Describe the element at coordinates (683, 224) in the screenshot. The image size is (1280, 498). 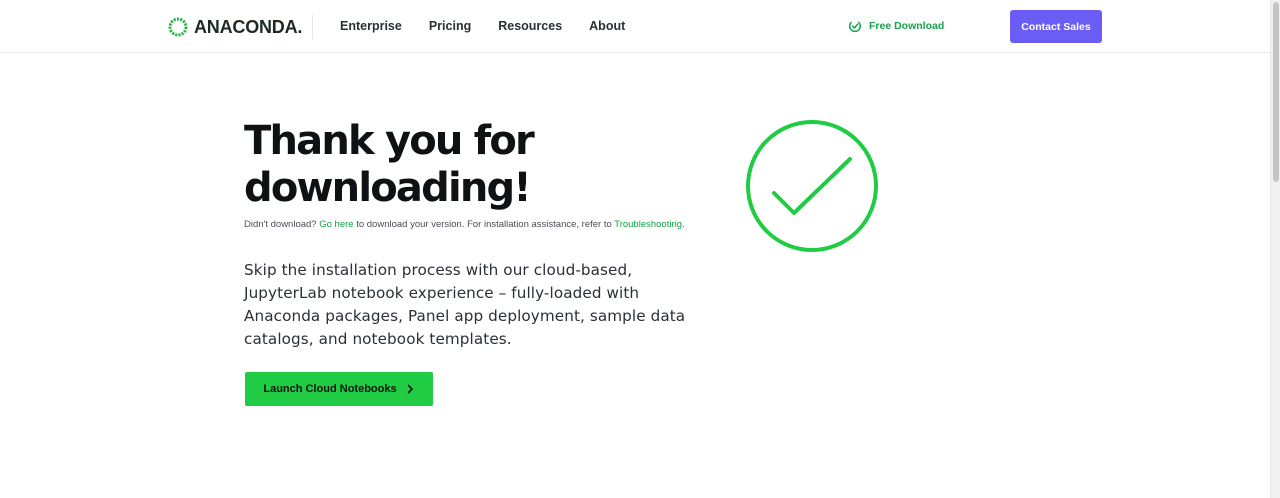
I see `note-suffix: .` at that location.